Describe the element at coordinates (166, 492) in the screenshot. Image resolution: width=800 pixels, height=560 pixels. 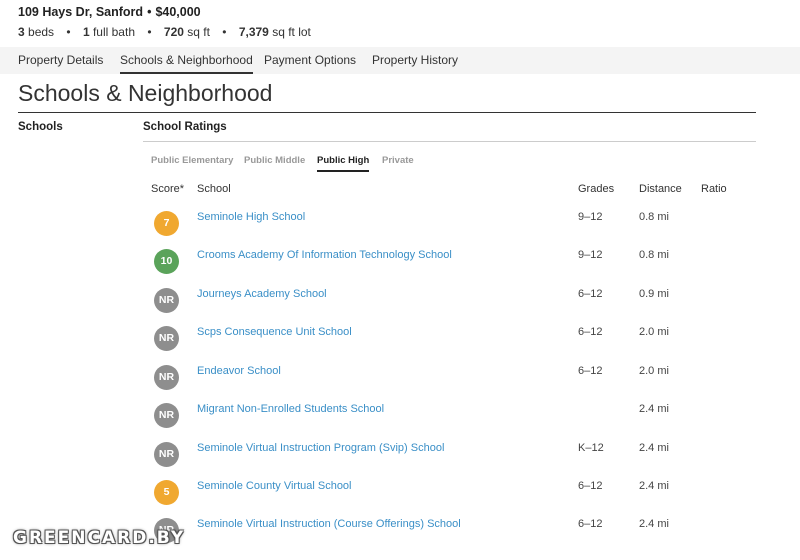
I see `score-badge: 5` at that location.